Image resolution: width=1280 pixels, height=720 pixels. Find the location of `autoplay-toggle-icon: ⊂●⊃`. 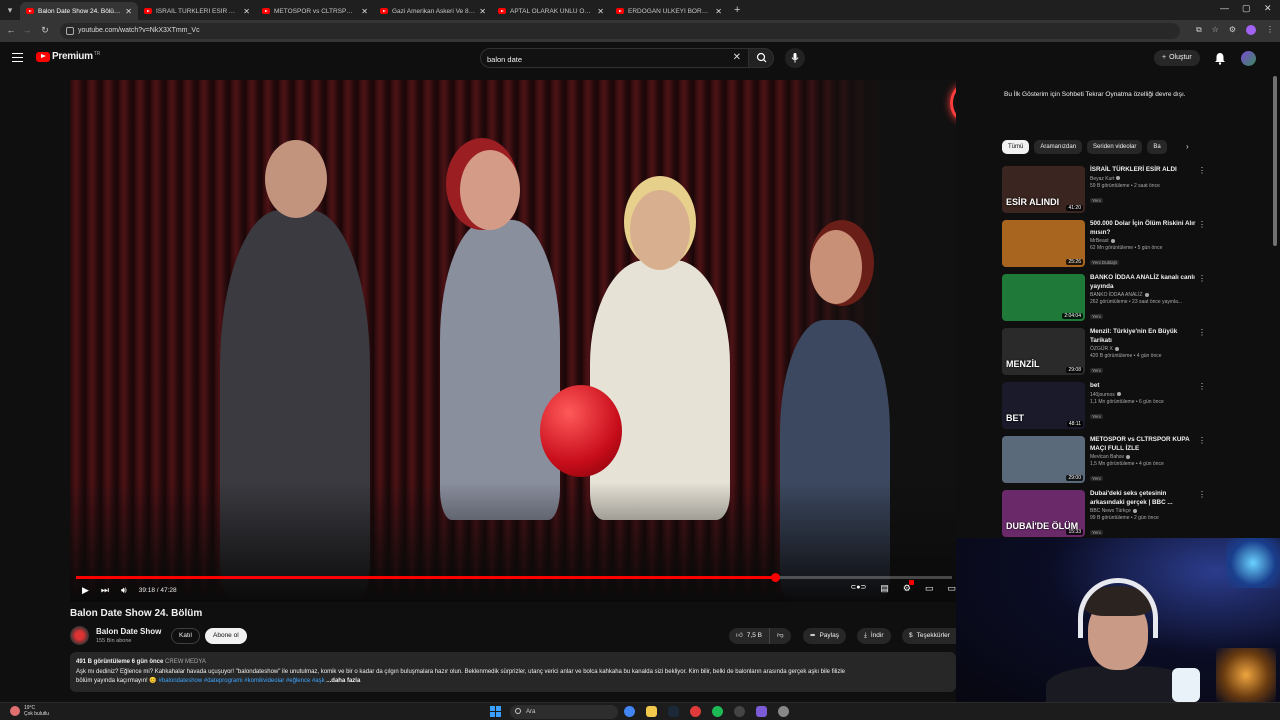

autoplay-toggle-icon: ⊂●⊃ is located at coordinates (858, 588).